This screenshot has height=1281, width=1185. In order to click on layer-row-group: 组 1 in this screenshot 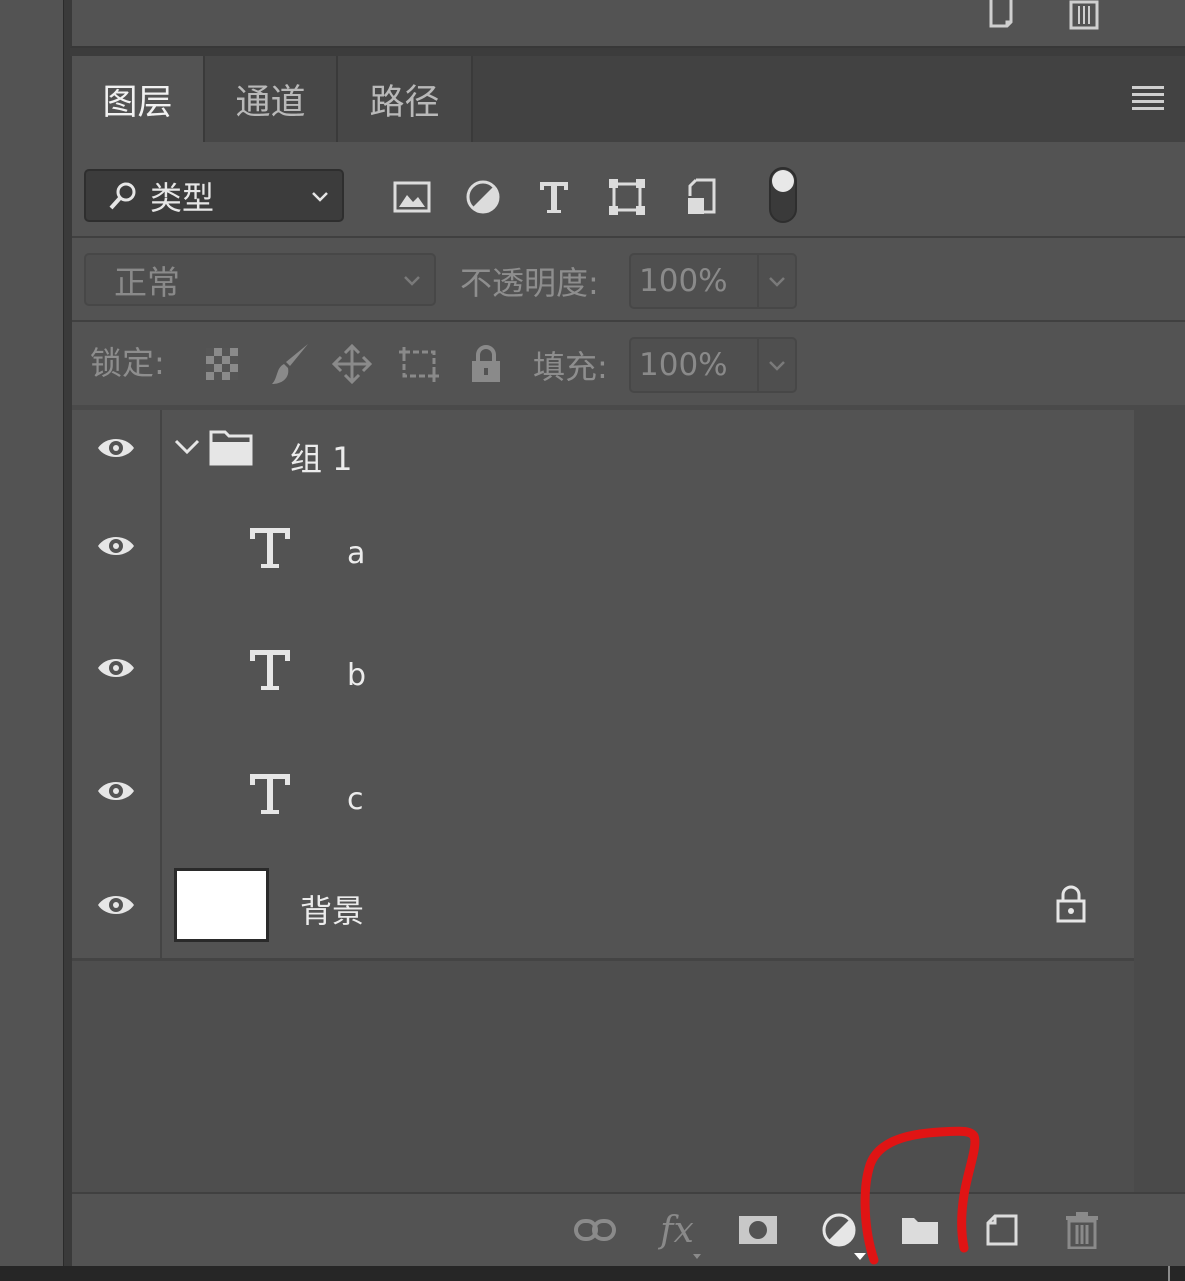, I will do `click(603, 449)`.